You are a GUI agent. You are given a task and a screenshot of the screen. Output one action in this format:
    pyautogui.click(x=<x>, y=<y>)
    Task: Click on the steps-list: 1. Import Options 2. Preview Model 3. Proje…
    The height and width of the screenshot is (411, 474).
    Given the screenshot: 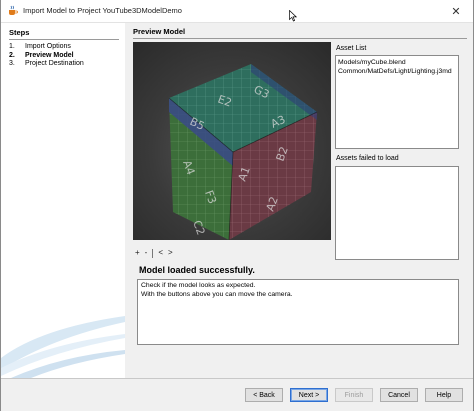 What is the action you would take?
    pyautogui.click(x=46, y=56)
    